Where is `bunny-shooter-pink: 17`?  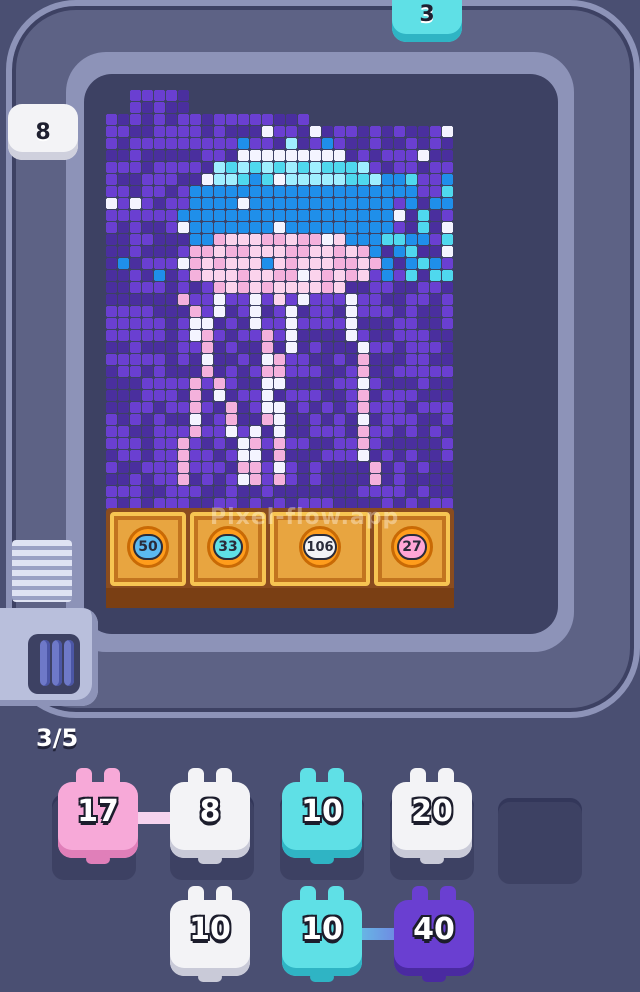
bunny-shooter-pink: 17 is located at coordinates (98, 816).